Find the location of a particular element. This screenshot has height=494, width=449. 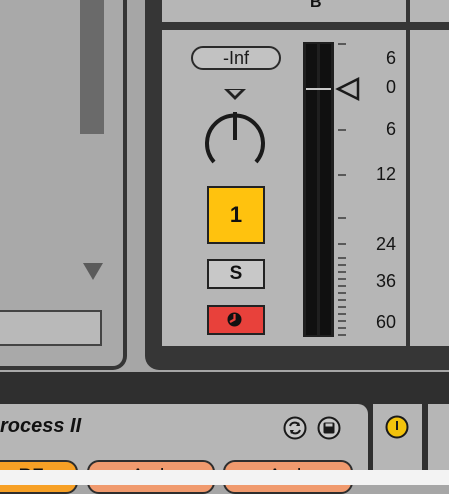

db-label: 60 is located at coordinates (385, 322).